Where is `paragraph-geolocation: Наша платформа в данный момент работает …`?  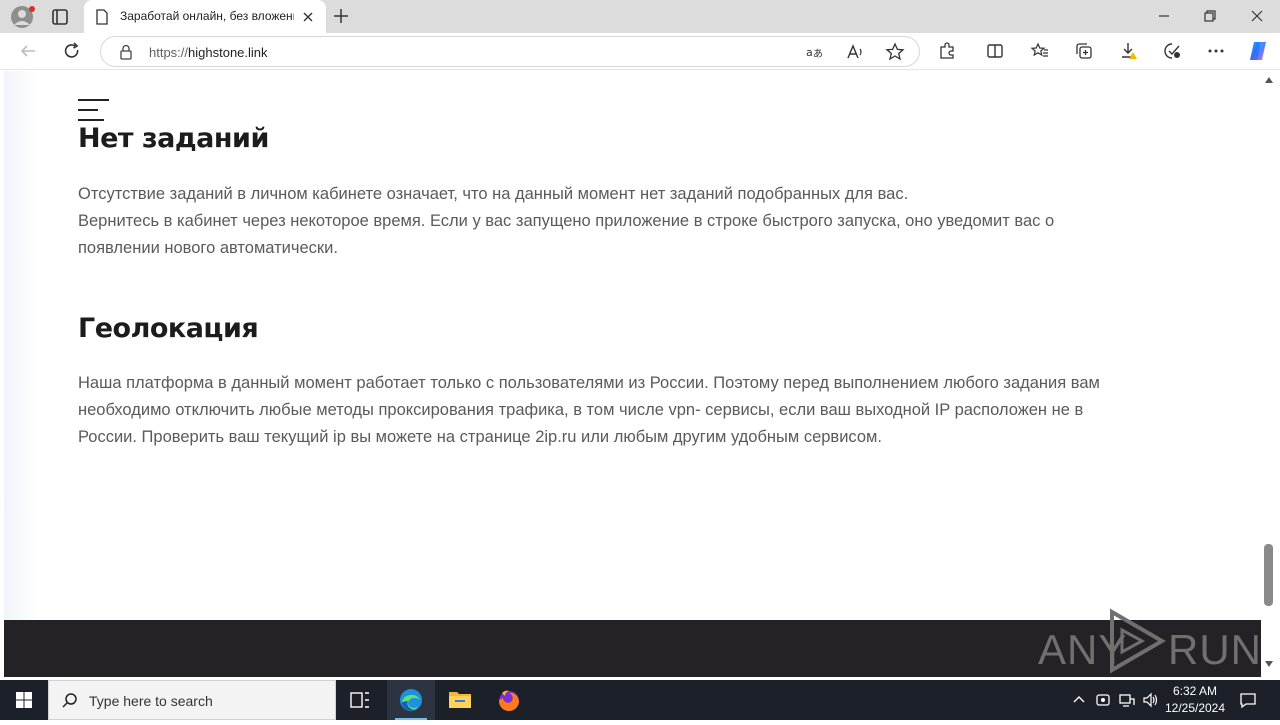 paragraph-geolocation: Наша платформа в данный момент работает … is located at coordinates (633, 410).